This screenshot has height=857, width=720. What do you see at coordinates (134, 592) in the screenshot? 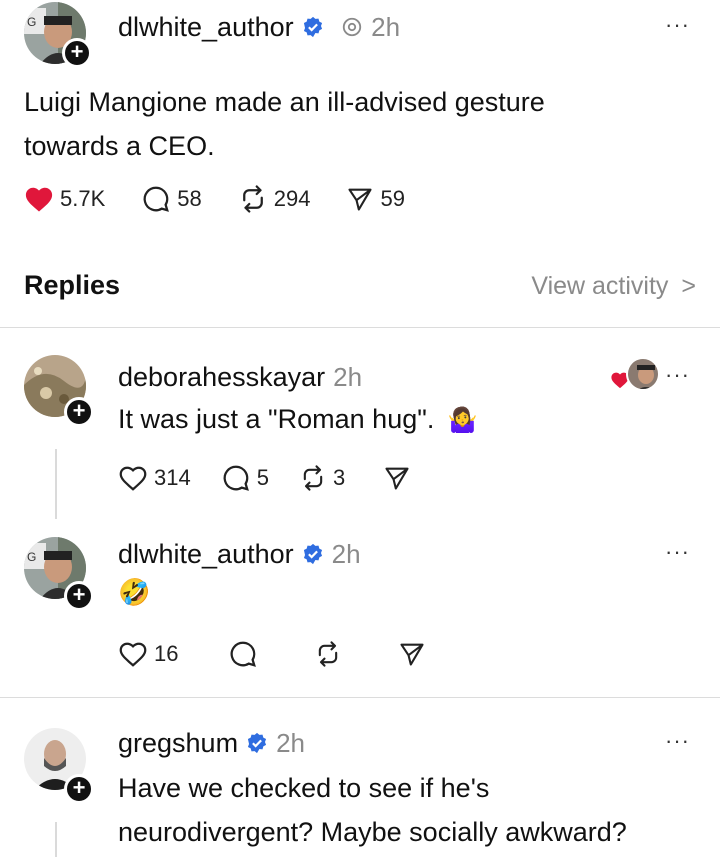
I see `laughing-emoji: 🤣` at bounding box center [134, 592].